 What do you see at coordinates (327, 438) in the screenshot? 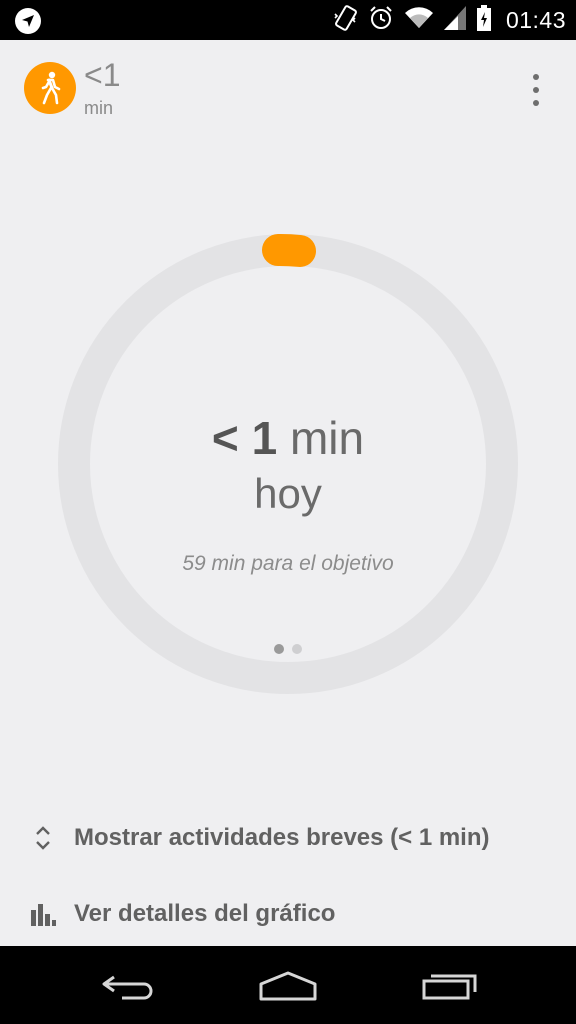
I see `ring-value-unit: min` at bounding box center [327, 438].